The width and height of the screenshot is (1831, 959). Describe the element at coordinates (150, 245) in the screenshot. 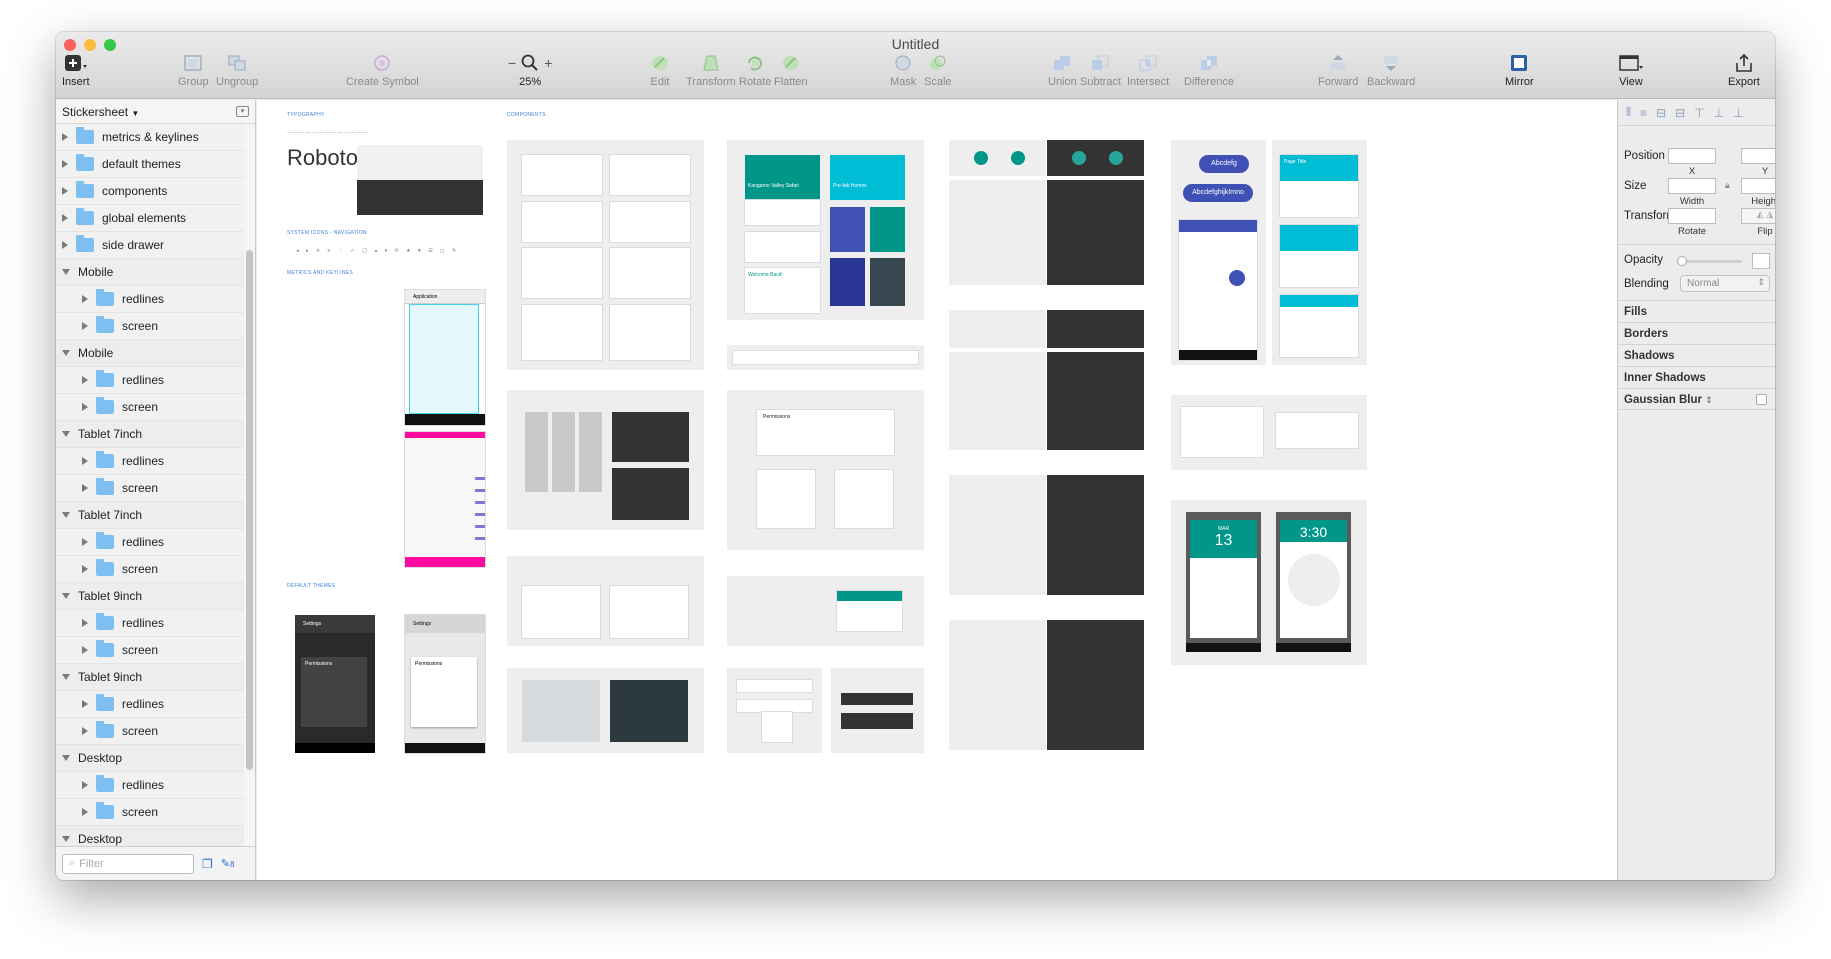

I see `layer-group-row: side drawer` at that location.